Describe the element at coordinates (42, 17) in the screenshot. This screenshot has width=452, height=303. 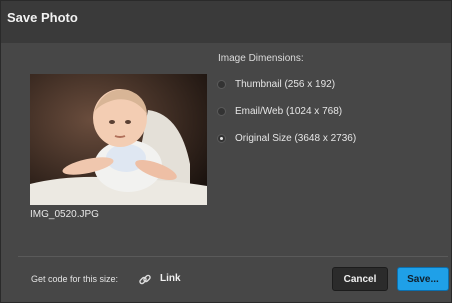
I see `dialog-title: Save Photo` at that location.